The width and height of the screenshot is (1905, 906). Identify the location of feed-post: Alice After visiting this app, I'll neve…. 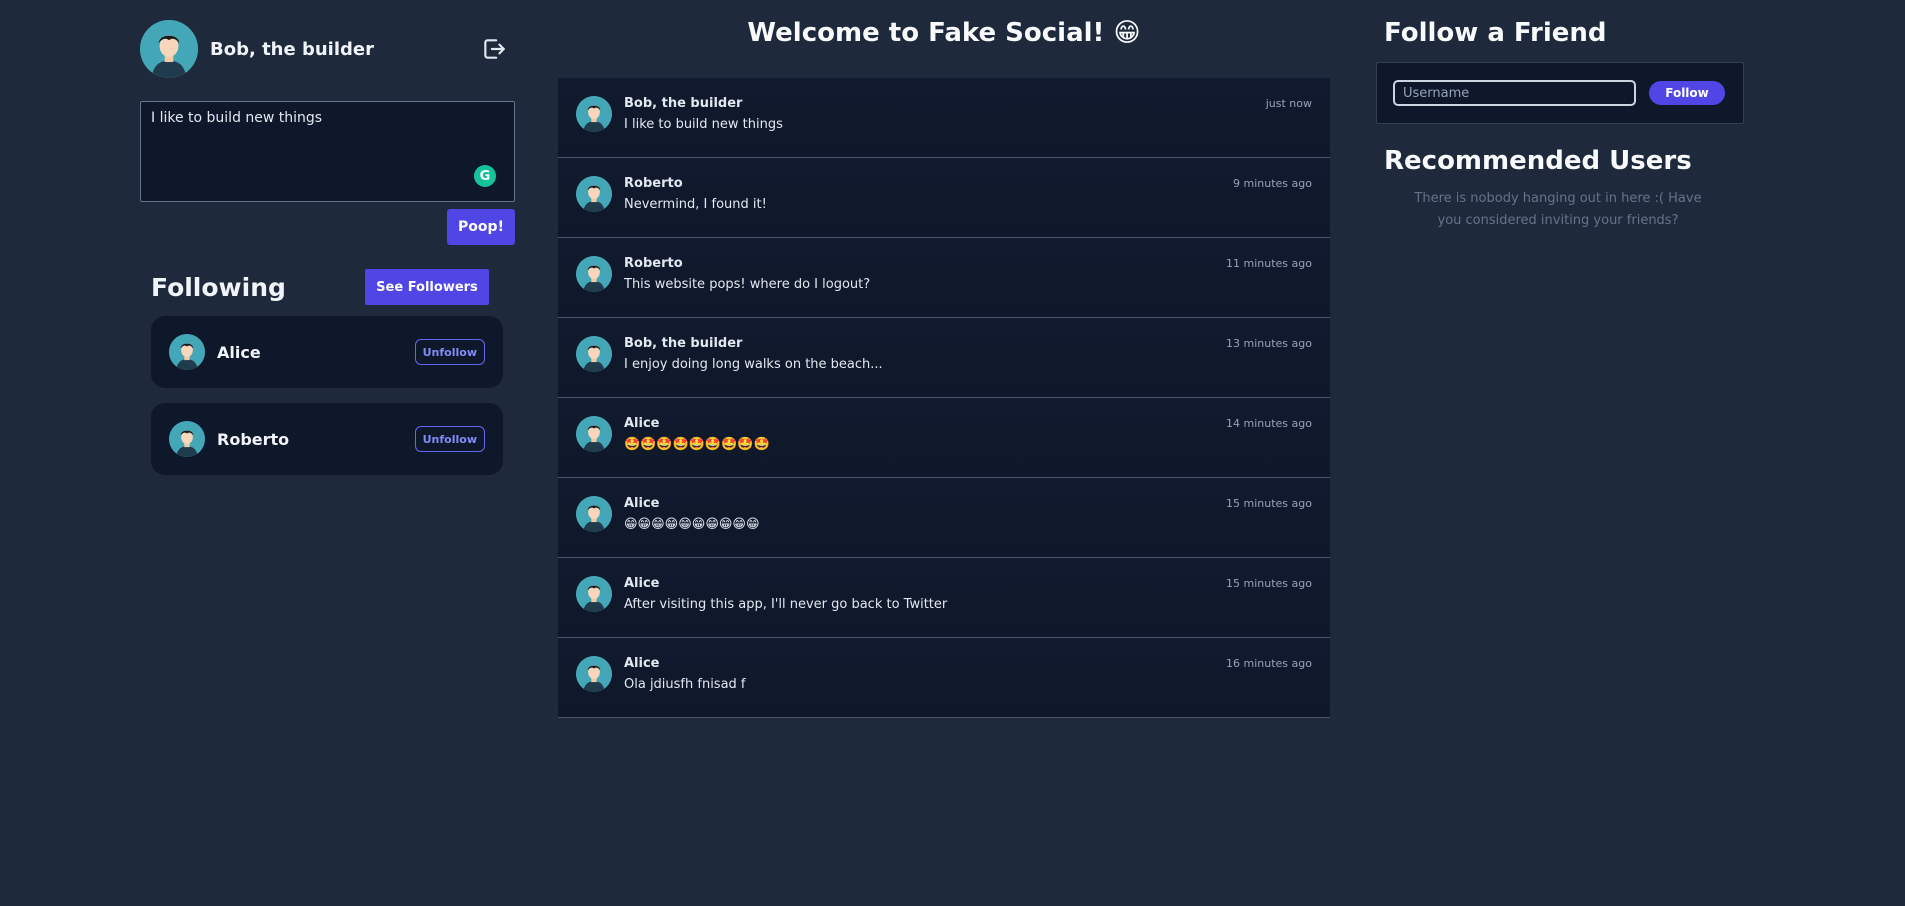
(944, 598).